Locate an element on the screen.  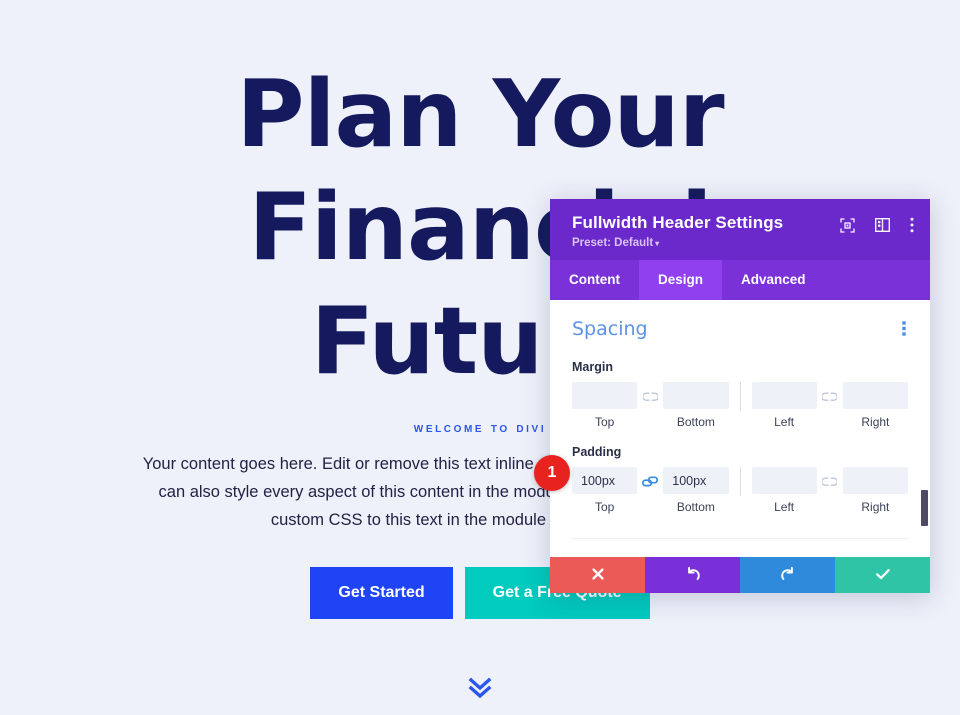
redo-arrow-icon is located at coordinates (788, 575).